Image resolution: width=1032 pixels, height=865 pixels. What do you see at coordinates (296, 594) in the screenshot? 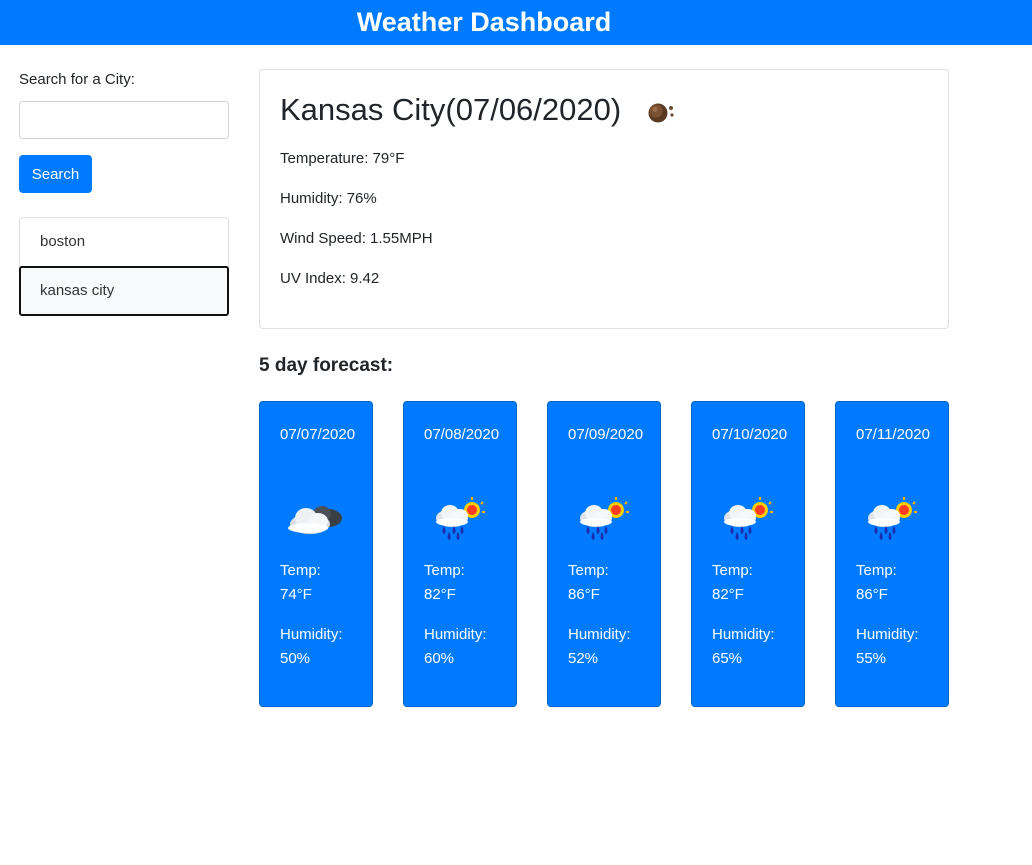
I see `forecast-temp: 74°F` at bounding box center [296, 594].